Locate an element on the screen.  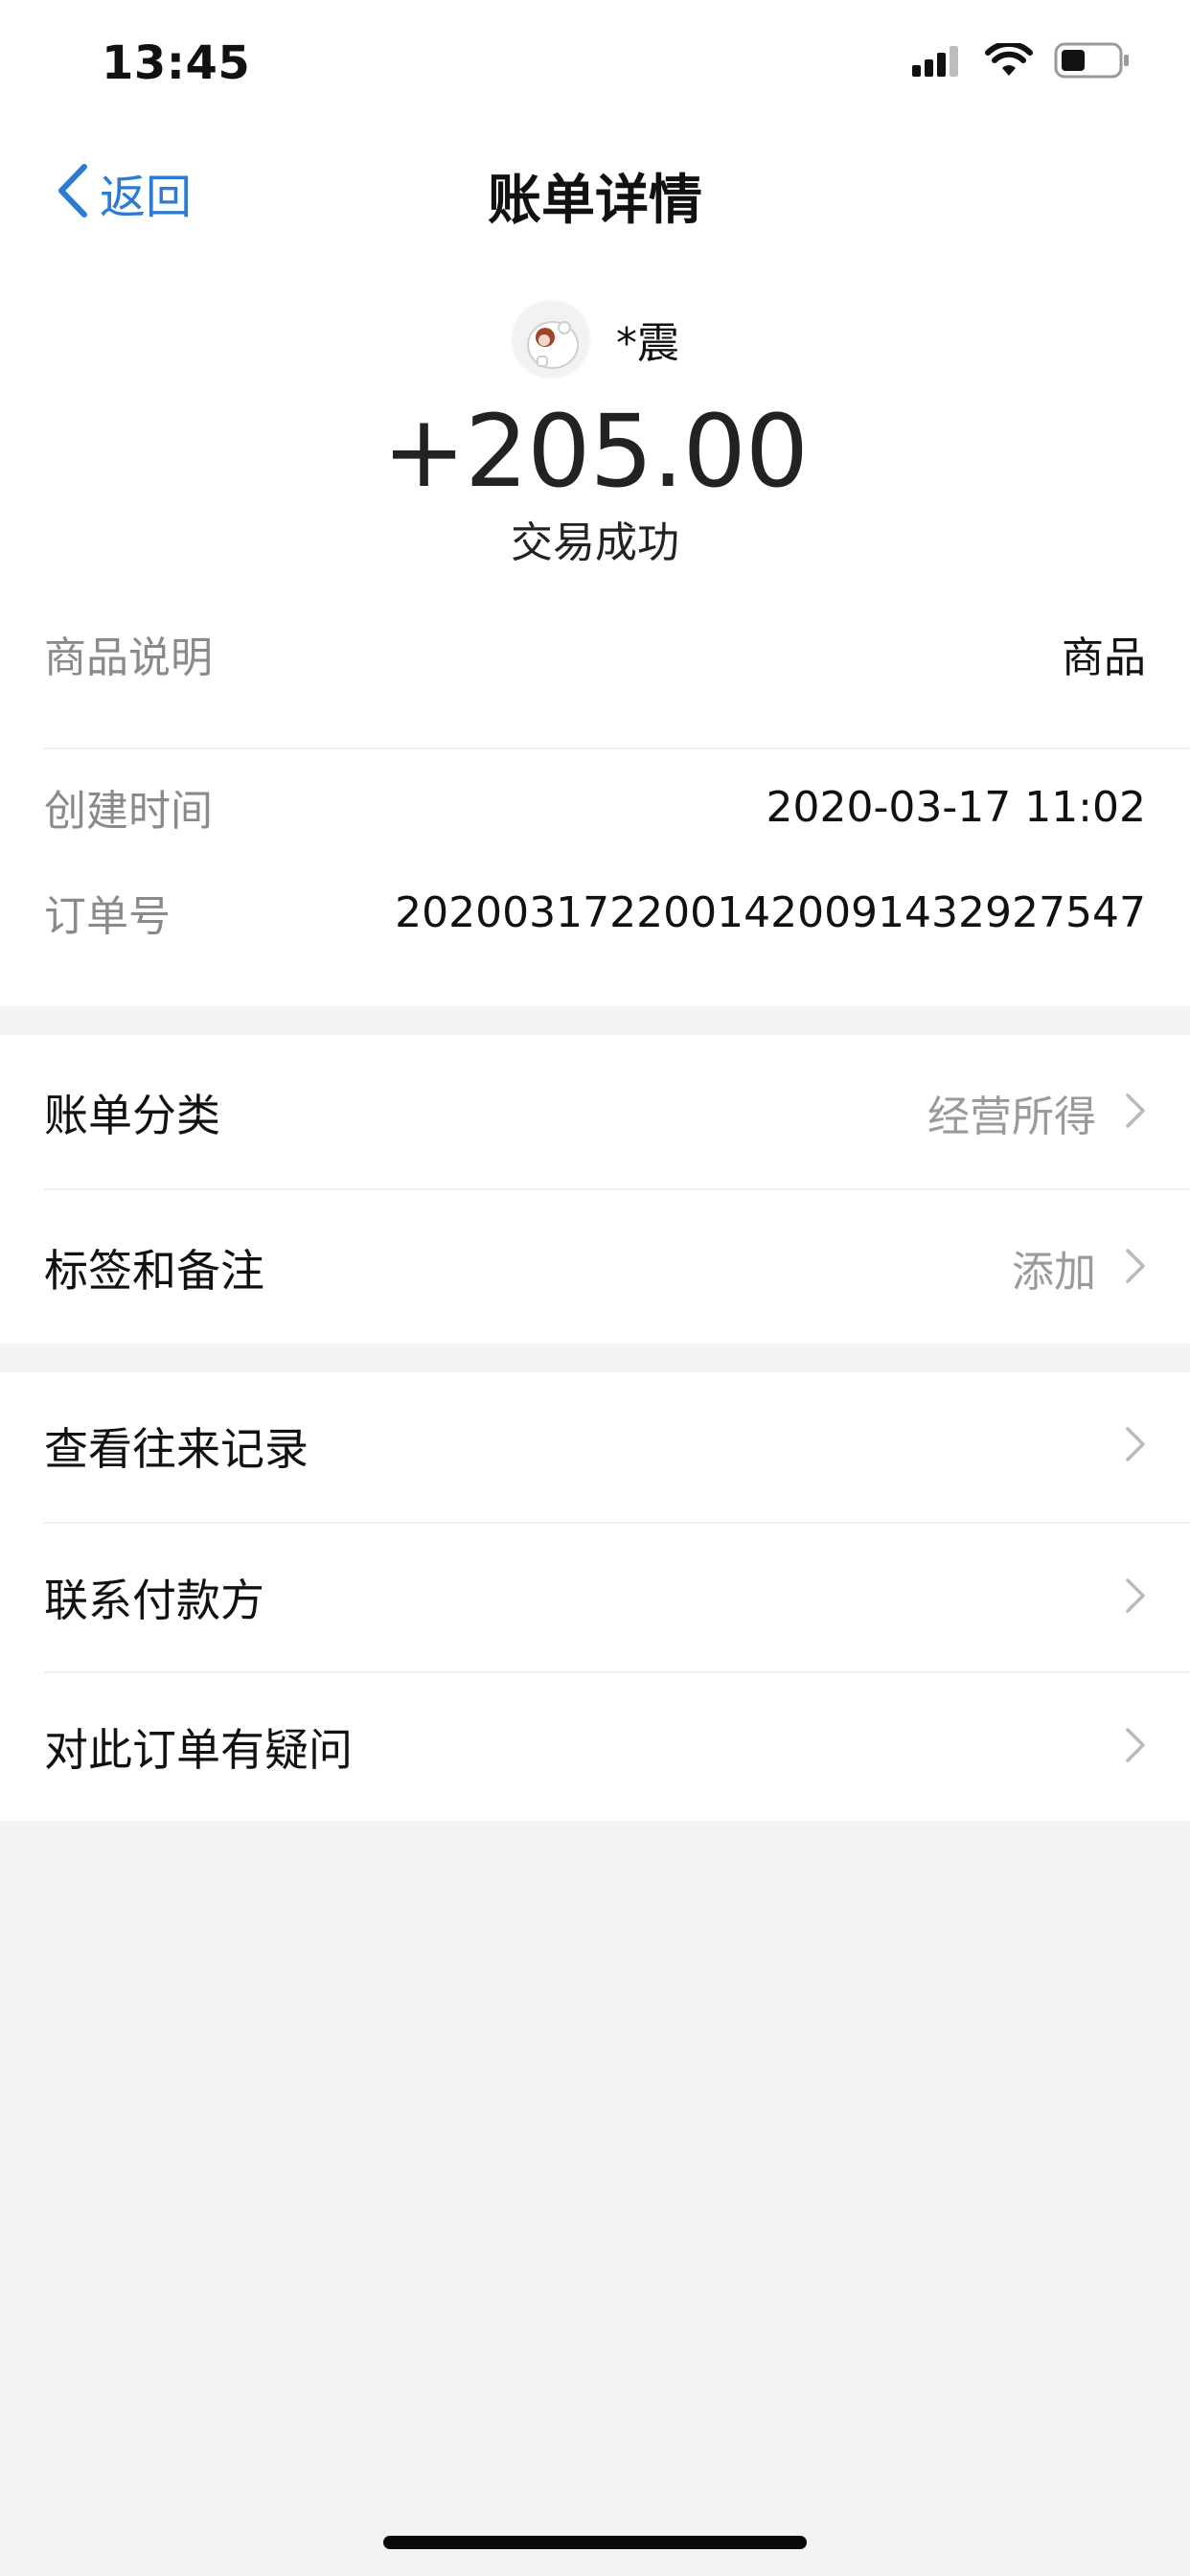
avatar is located at coordinates (551, 339).